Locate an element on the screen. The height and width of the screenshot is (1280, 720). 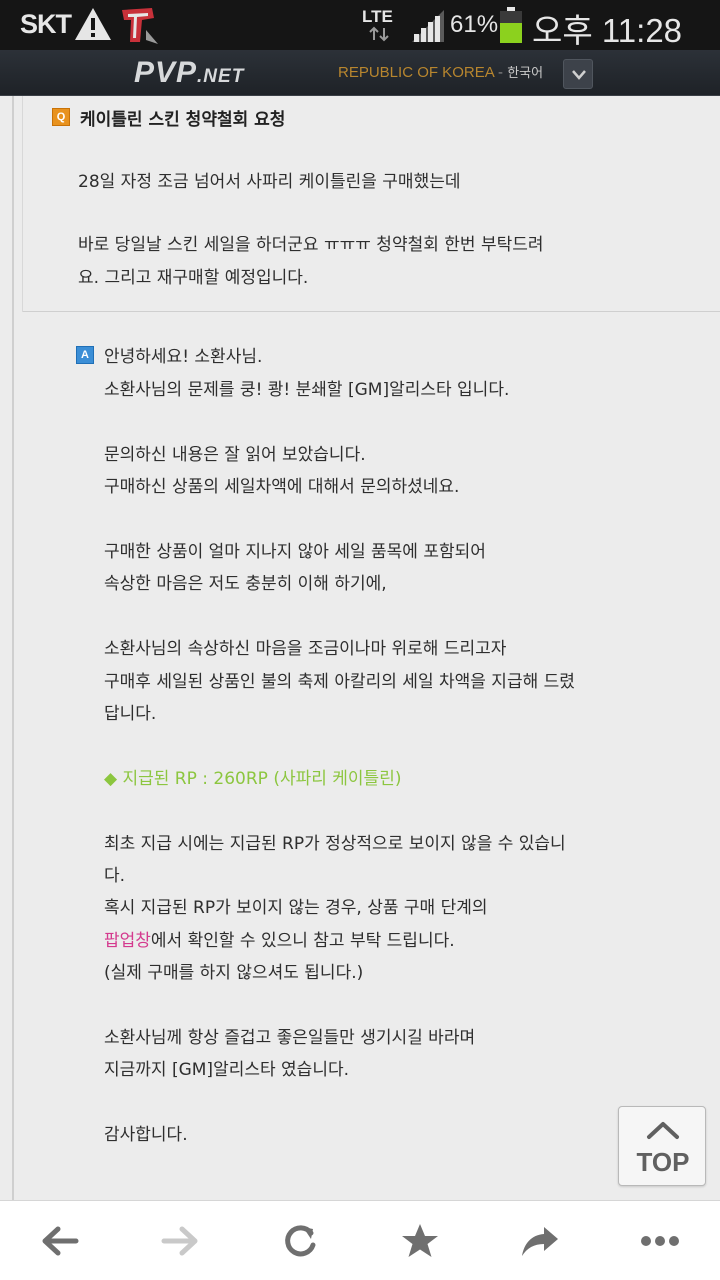
region-selector: REPUBLIC OF KOREA - 한국어 is located at coordinates (440, 71).